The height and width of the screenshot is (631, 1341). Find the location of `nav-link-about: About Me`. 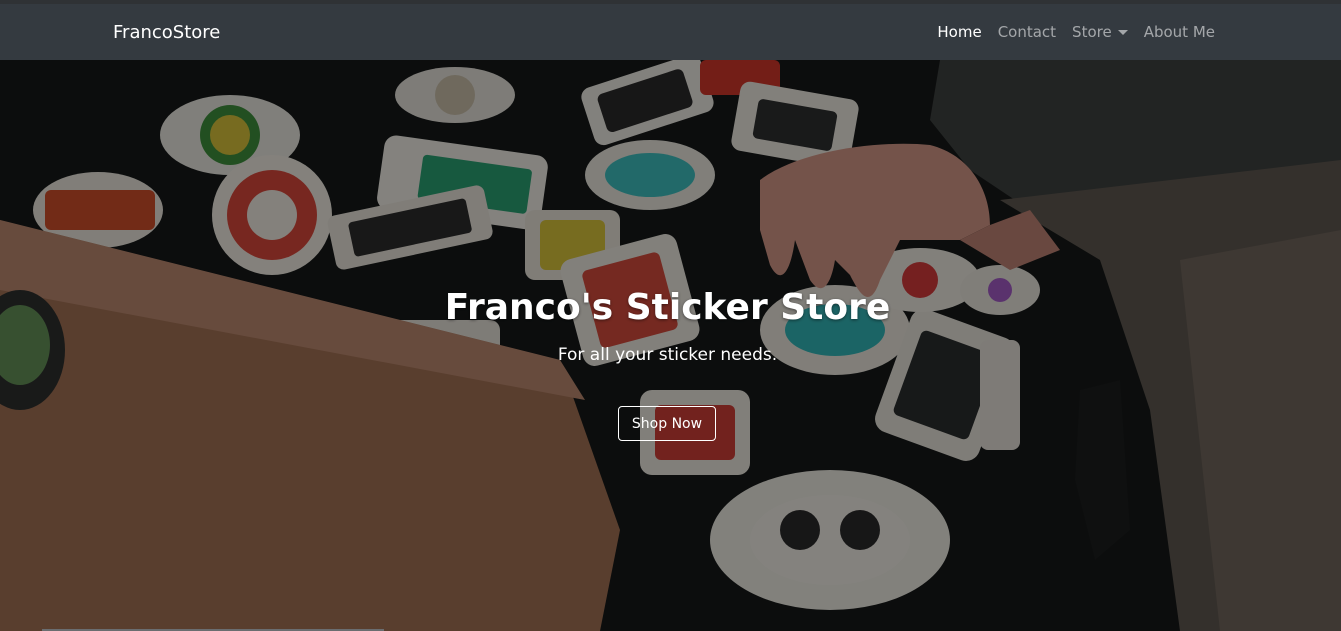

nav-link-about: About Me is located at coordinates (1179, 32).